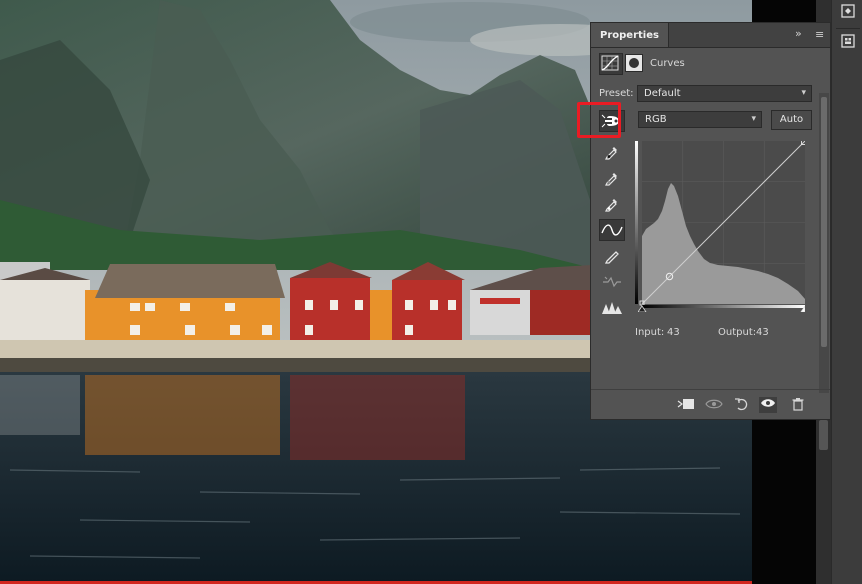  I want to click on output-gradient-bar, so click(723, 306).